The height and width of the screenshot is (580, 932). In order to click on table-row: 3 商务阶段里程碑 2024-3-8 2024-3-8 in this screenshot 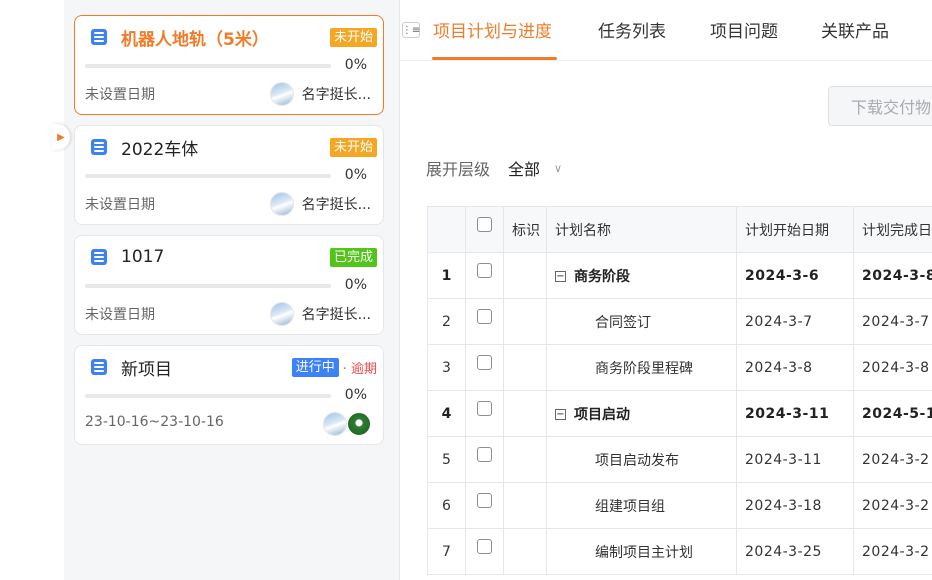, I will do `click(679, 367)`.